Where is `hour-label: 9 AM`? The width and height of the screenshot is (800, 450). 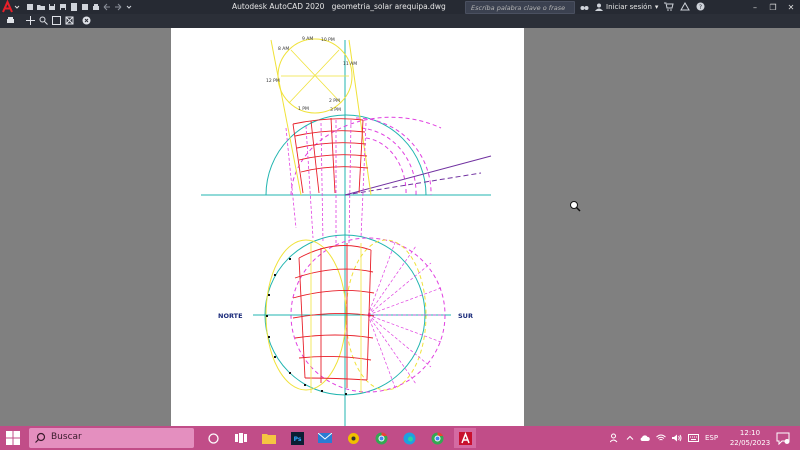
hour-label: 9 AM is located at coordinates (307, 39).